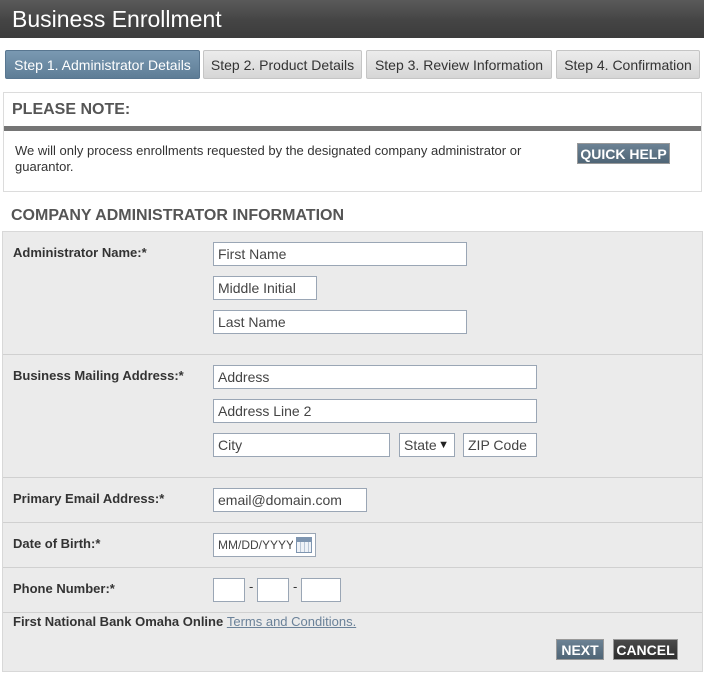 The width and height of the screenshot is (704, 674). Describe the element at coordinates (645, 649) in the screenshot. I see `cancel-button: CANCEL` at that location.